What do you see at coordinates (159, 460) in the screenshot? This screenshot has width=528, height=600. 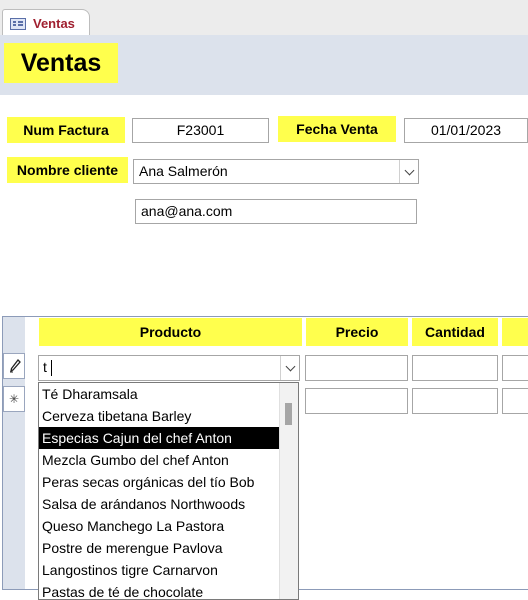 I see `dropdown-item: Mezcla Gumbo del chef Anton` at bounding box center [159, 460].